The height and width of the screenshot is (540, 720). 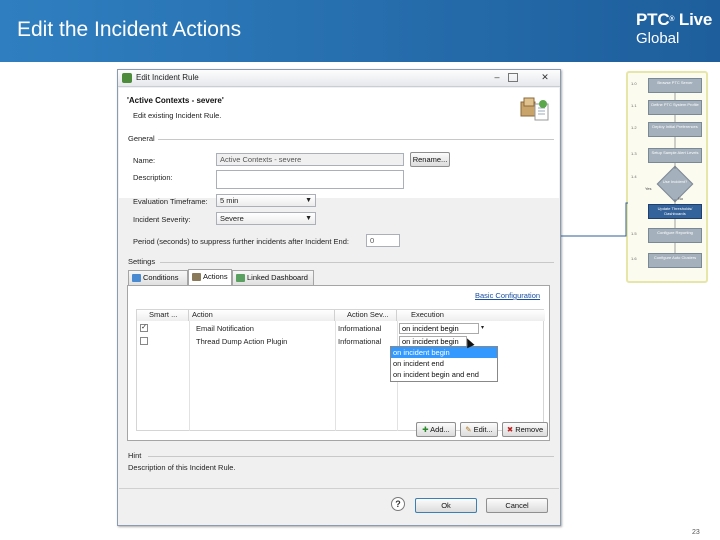 I want to click on hint-text: Description of this Incident Rule., so click(x=182, y=467).